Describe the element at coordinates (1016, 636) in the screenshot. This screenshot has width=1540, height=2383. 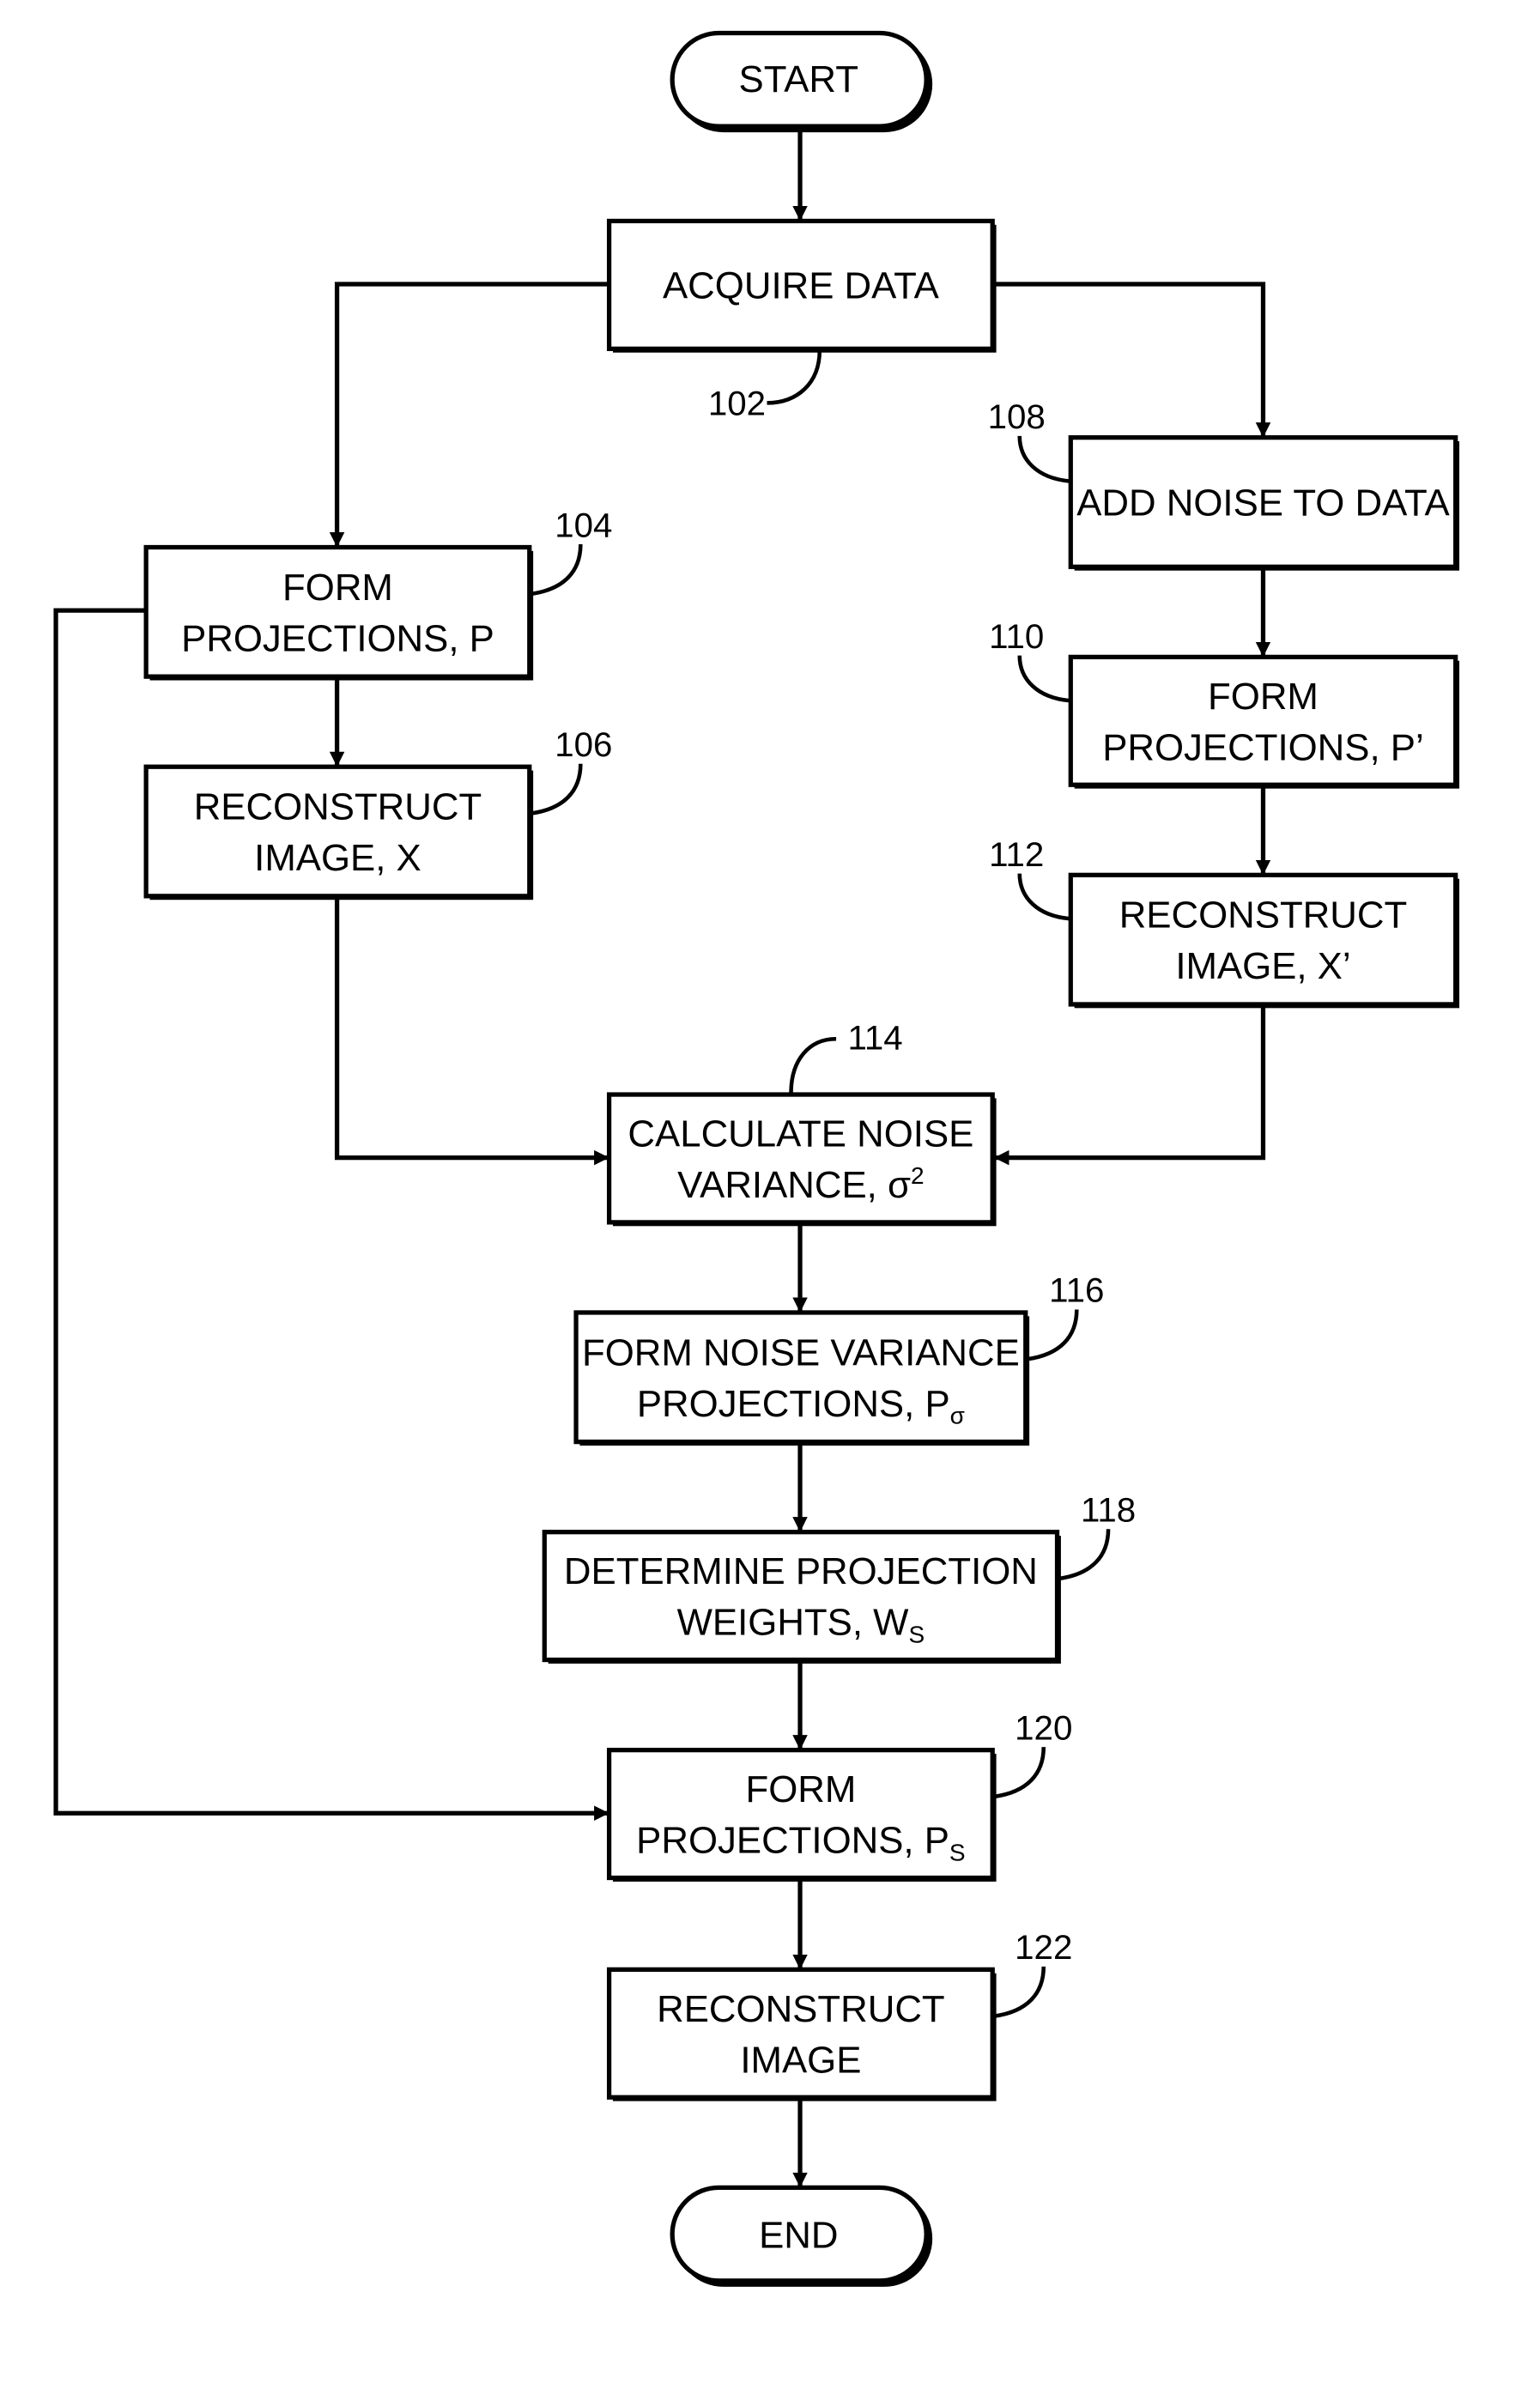
I see `reference-numeral: 110` at that location.